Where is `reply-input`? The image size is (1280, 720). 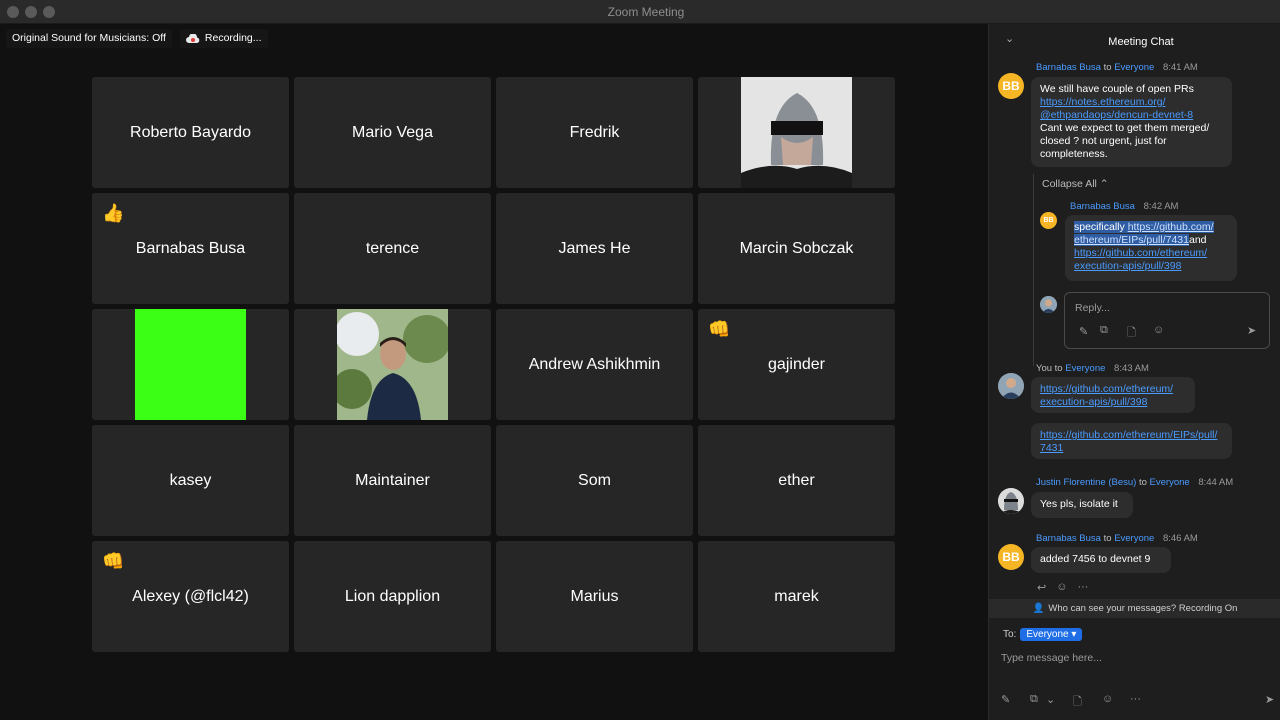
reply-input is located at coordinates (1165, 308).